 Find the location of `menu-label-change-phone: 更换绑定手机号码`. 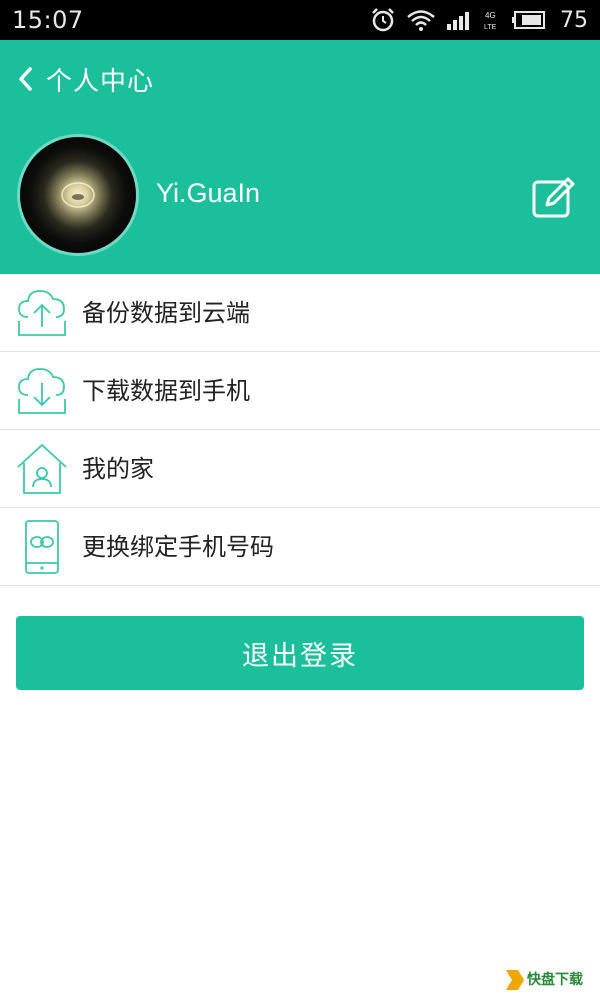

menu-label-change-phone: 更换绑定手机号码 is located at coordinates (178, 547).